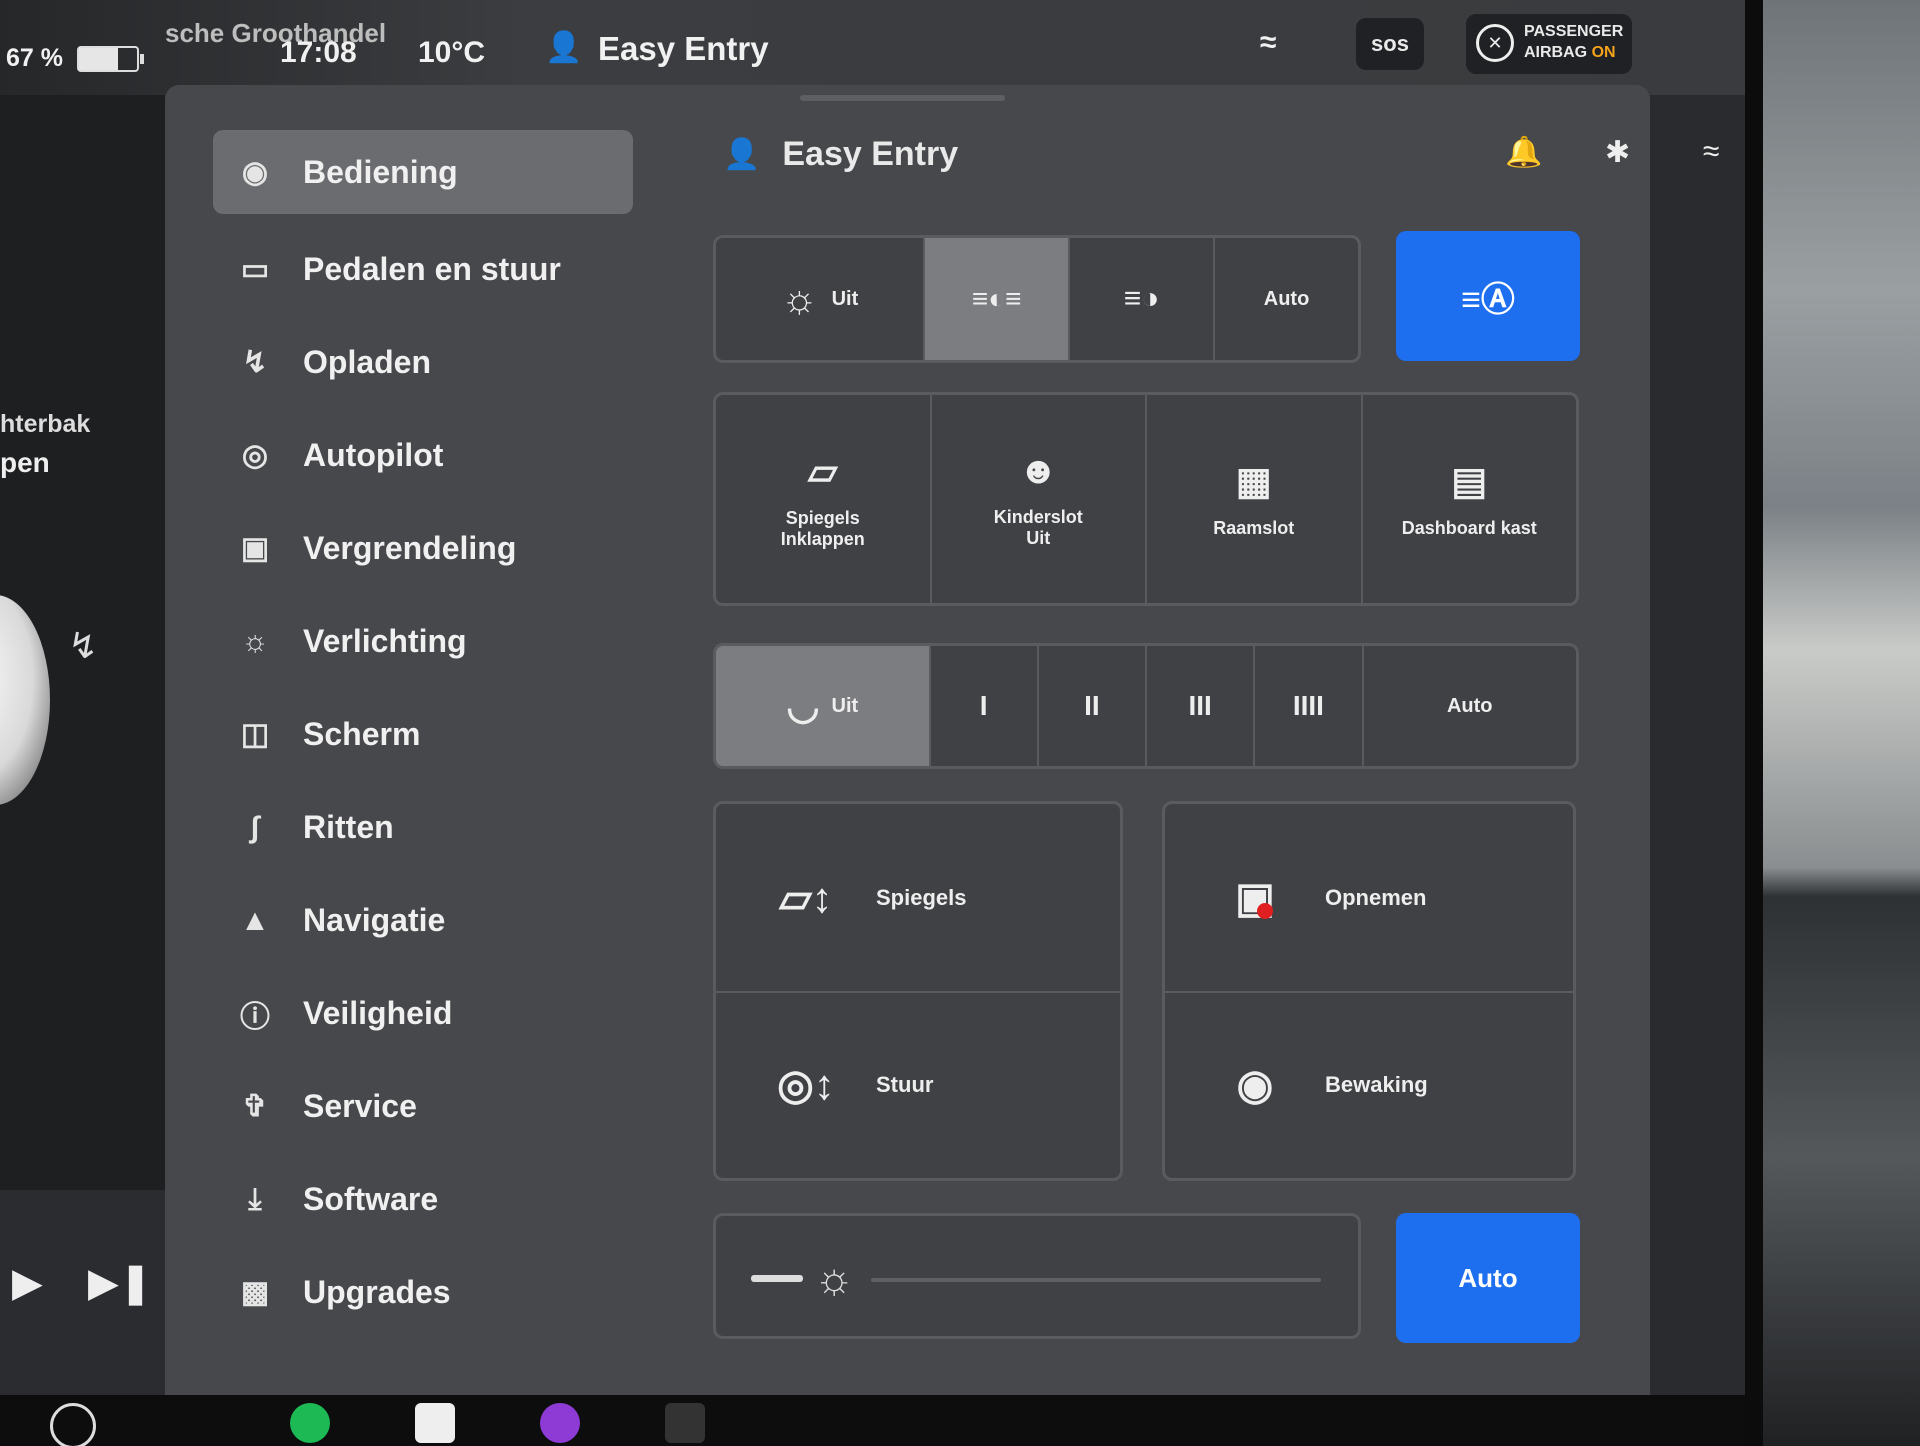 The width and height of the screenshot is (1920, 1446). I want to click on sidebar-item-scherm: ◫ Scherm, so click(423, 734).